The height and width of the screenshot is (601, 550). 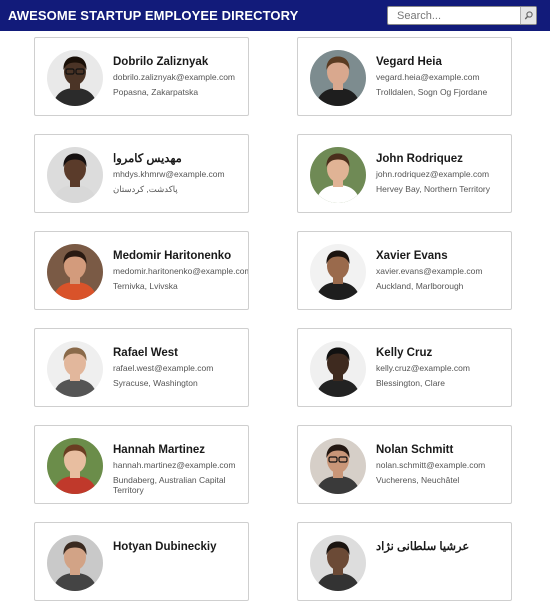 What do you see at coordinates (161, 62) in the screenshot?
I see `employee-name: Dobrilo Zaliznyak` at bounding box center [161, 62].